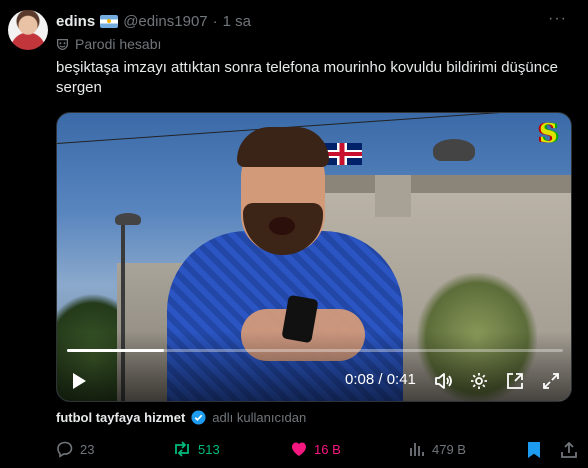  Describe the element at coordinates (282, 226) in the screenshot. I see `person-mouth` at that location.